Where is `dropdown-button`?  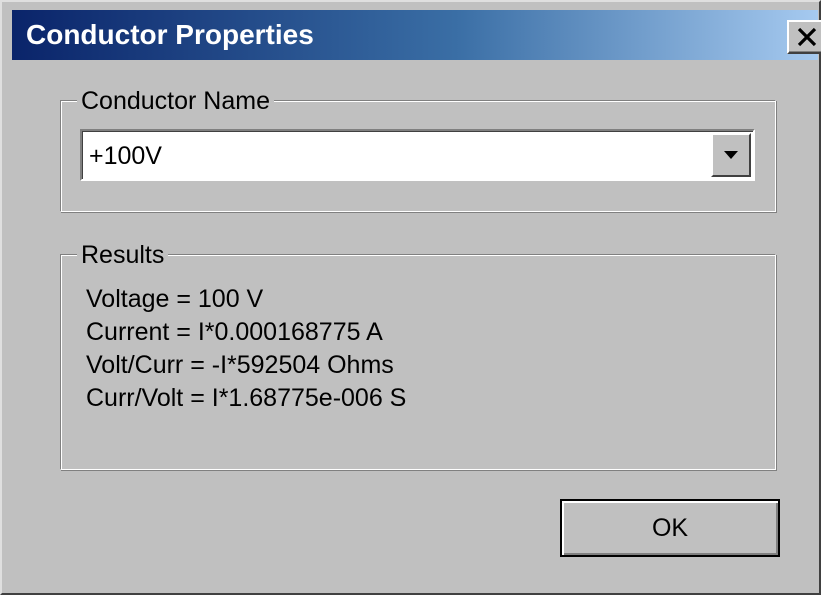 dropdown-button is located at coordinates (731, 155).